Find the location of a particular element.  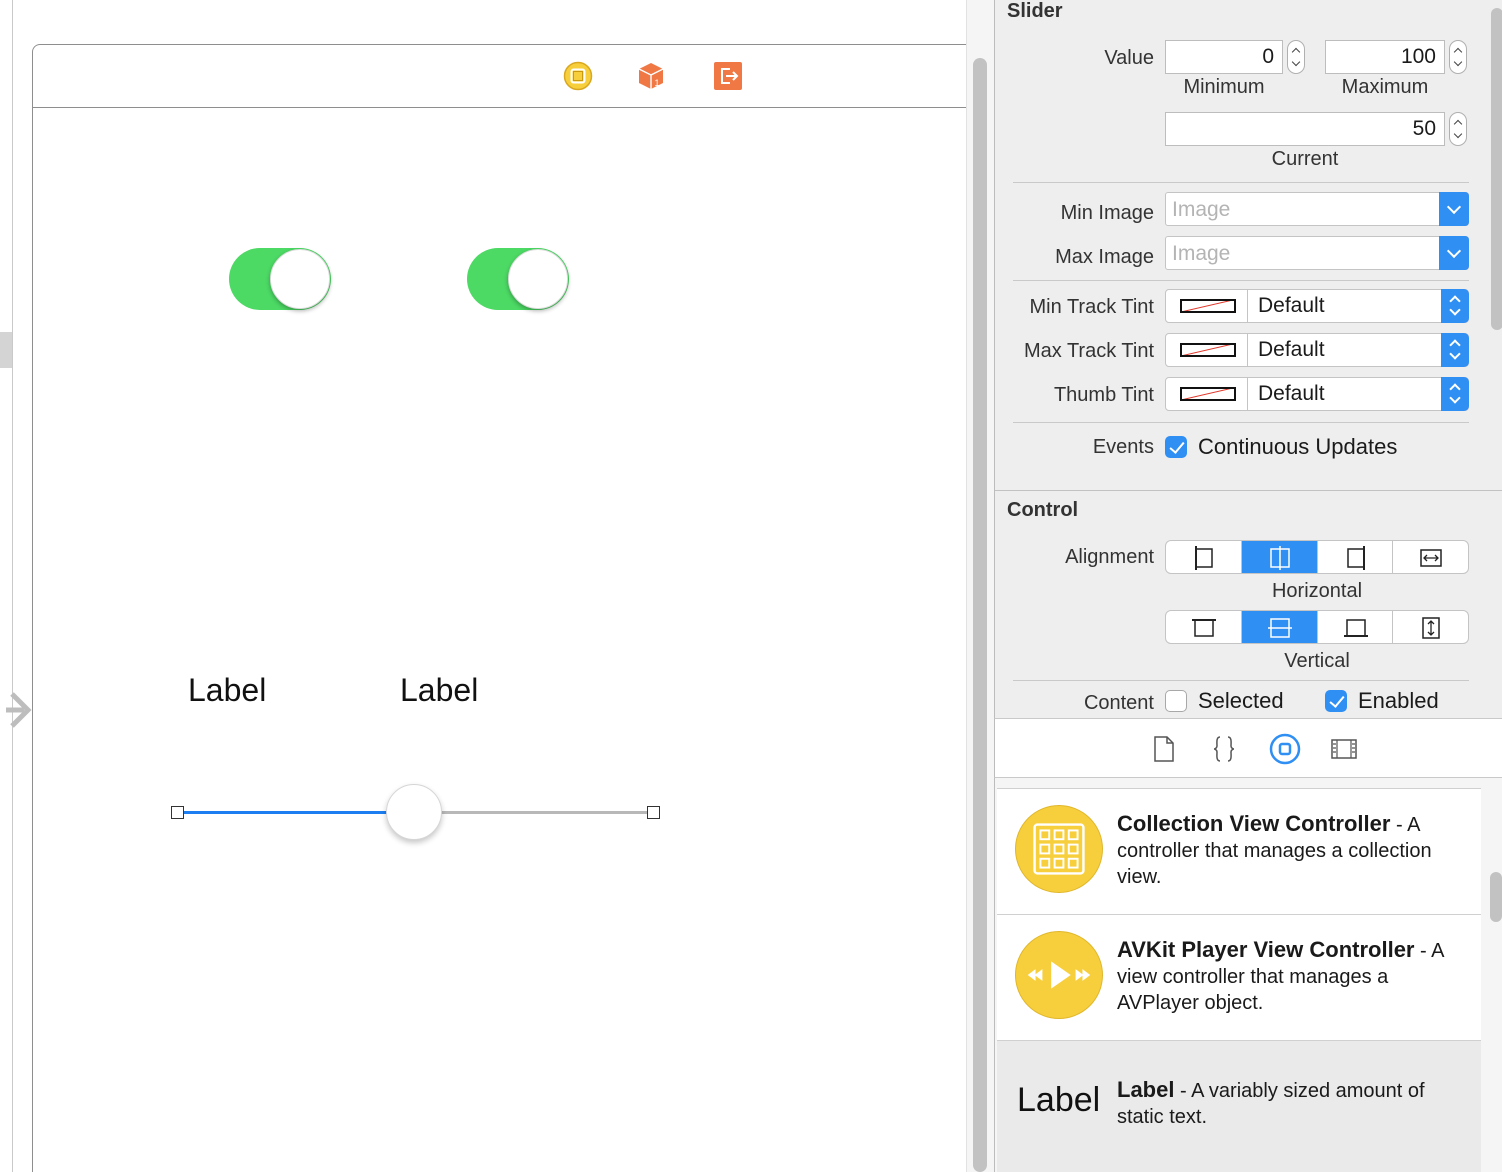

switch-knob is located at coordinates (300, 279).